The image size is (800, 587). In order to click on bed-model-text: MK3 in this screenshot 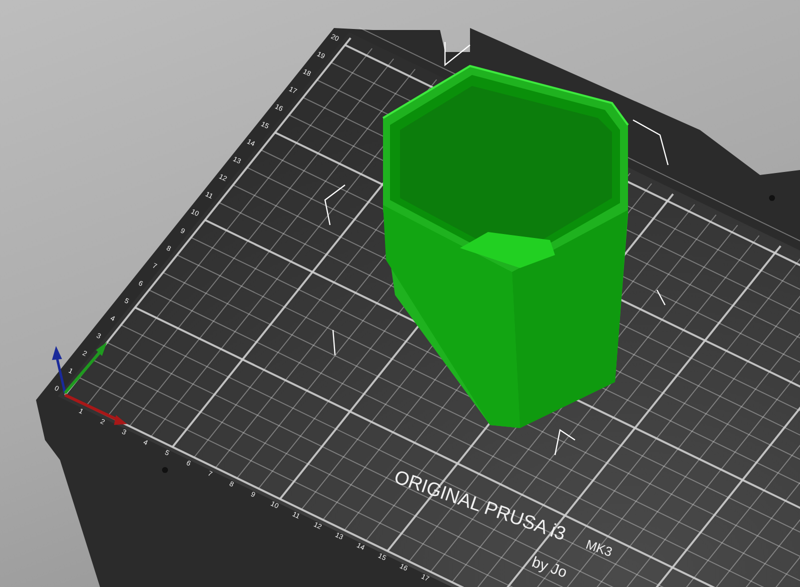, I will do `click(599, 548)`.